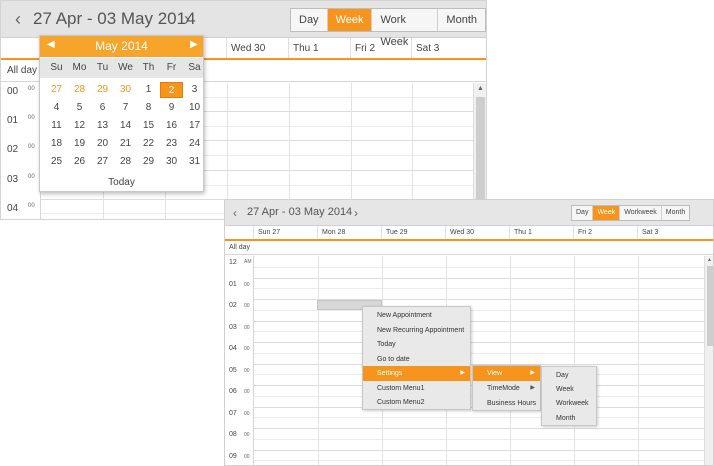 This screenshot has width=714, height=466. I want to click on menu-item-timemode-label: TimeMode, so click(503, 388).